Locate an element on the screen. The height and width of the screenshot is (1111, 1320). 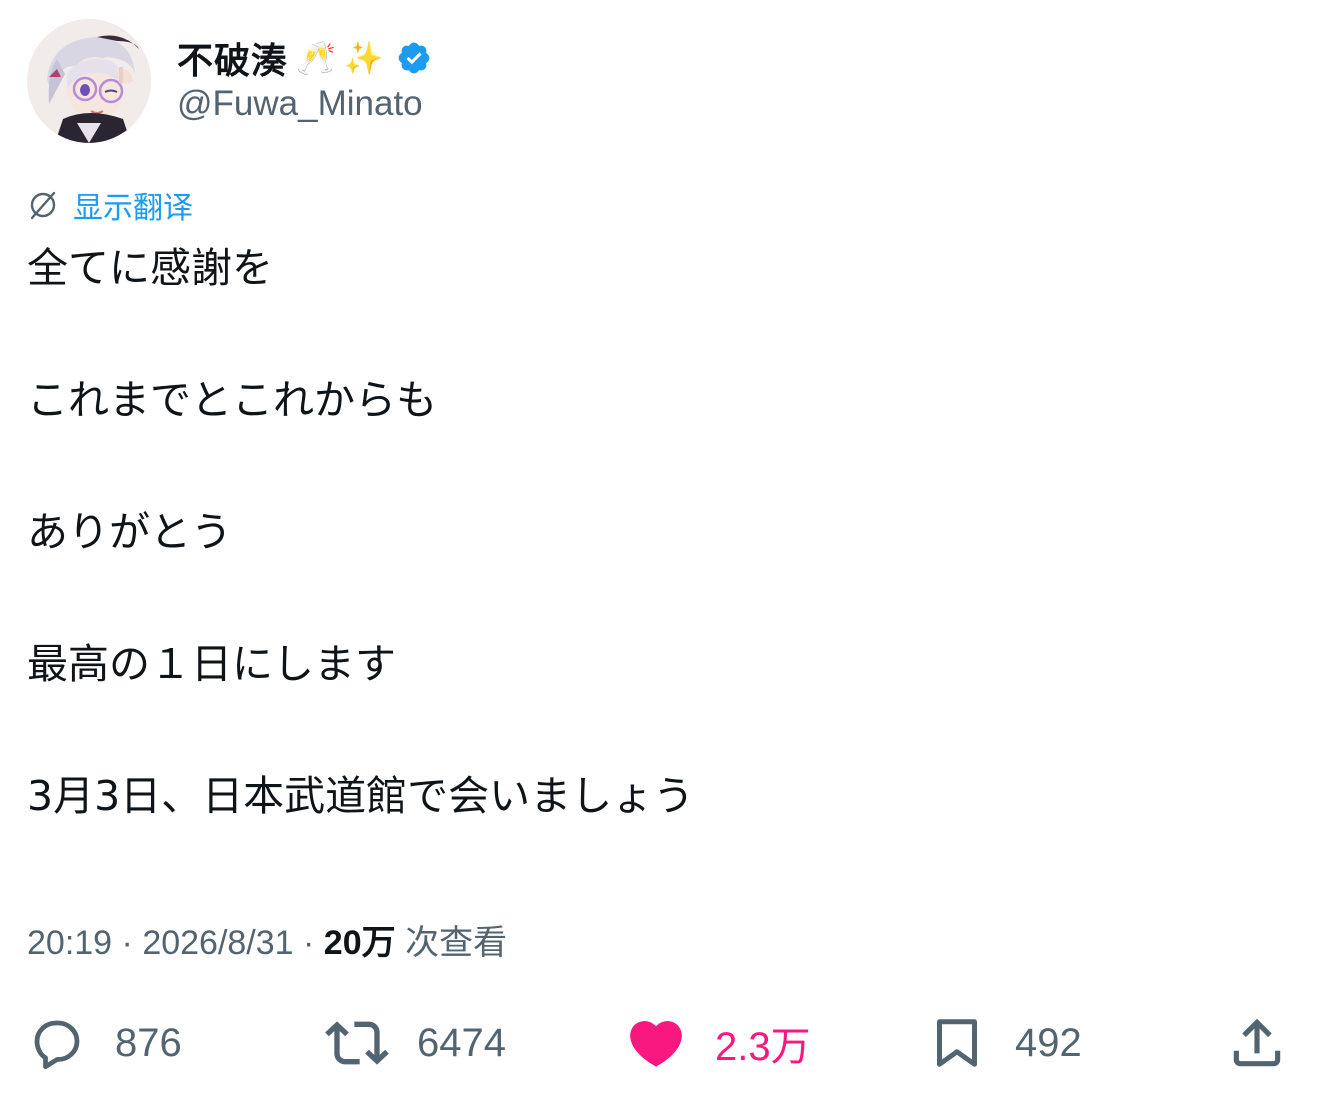
author-handle: @Fuwa_Minato is located at coordinates (300, 104).